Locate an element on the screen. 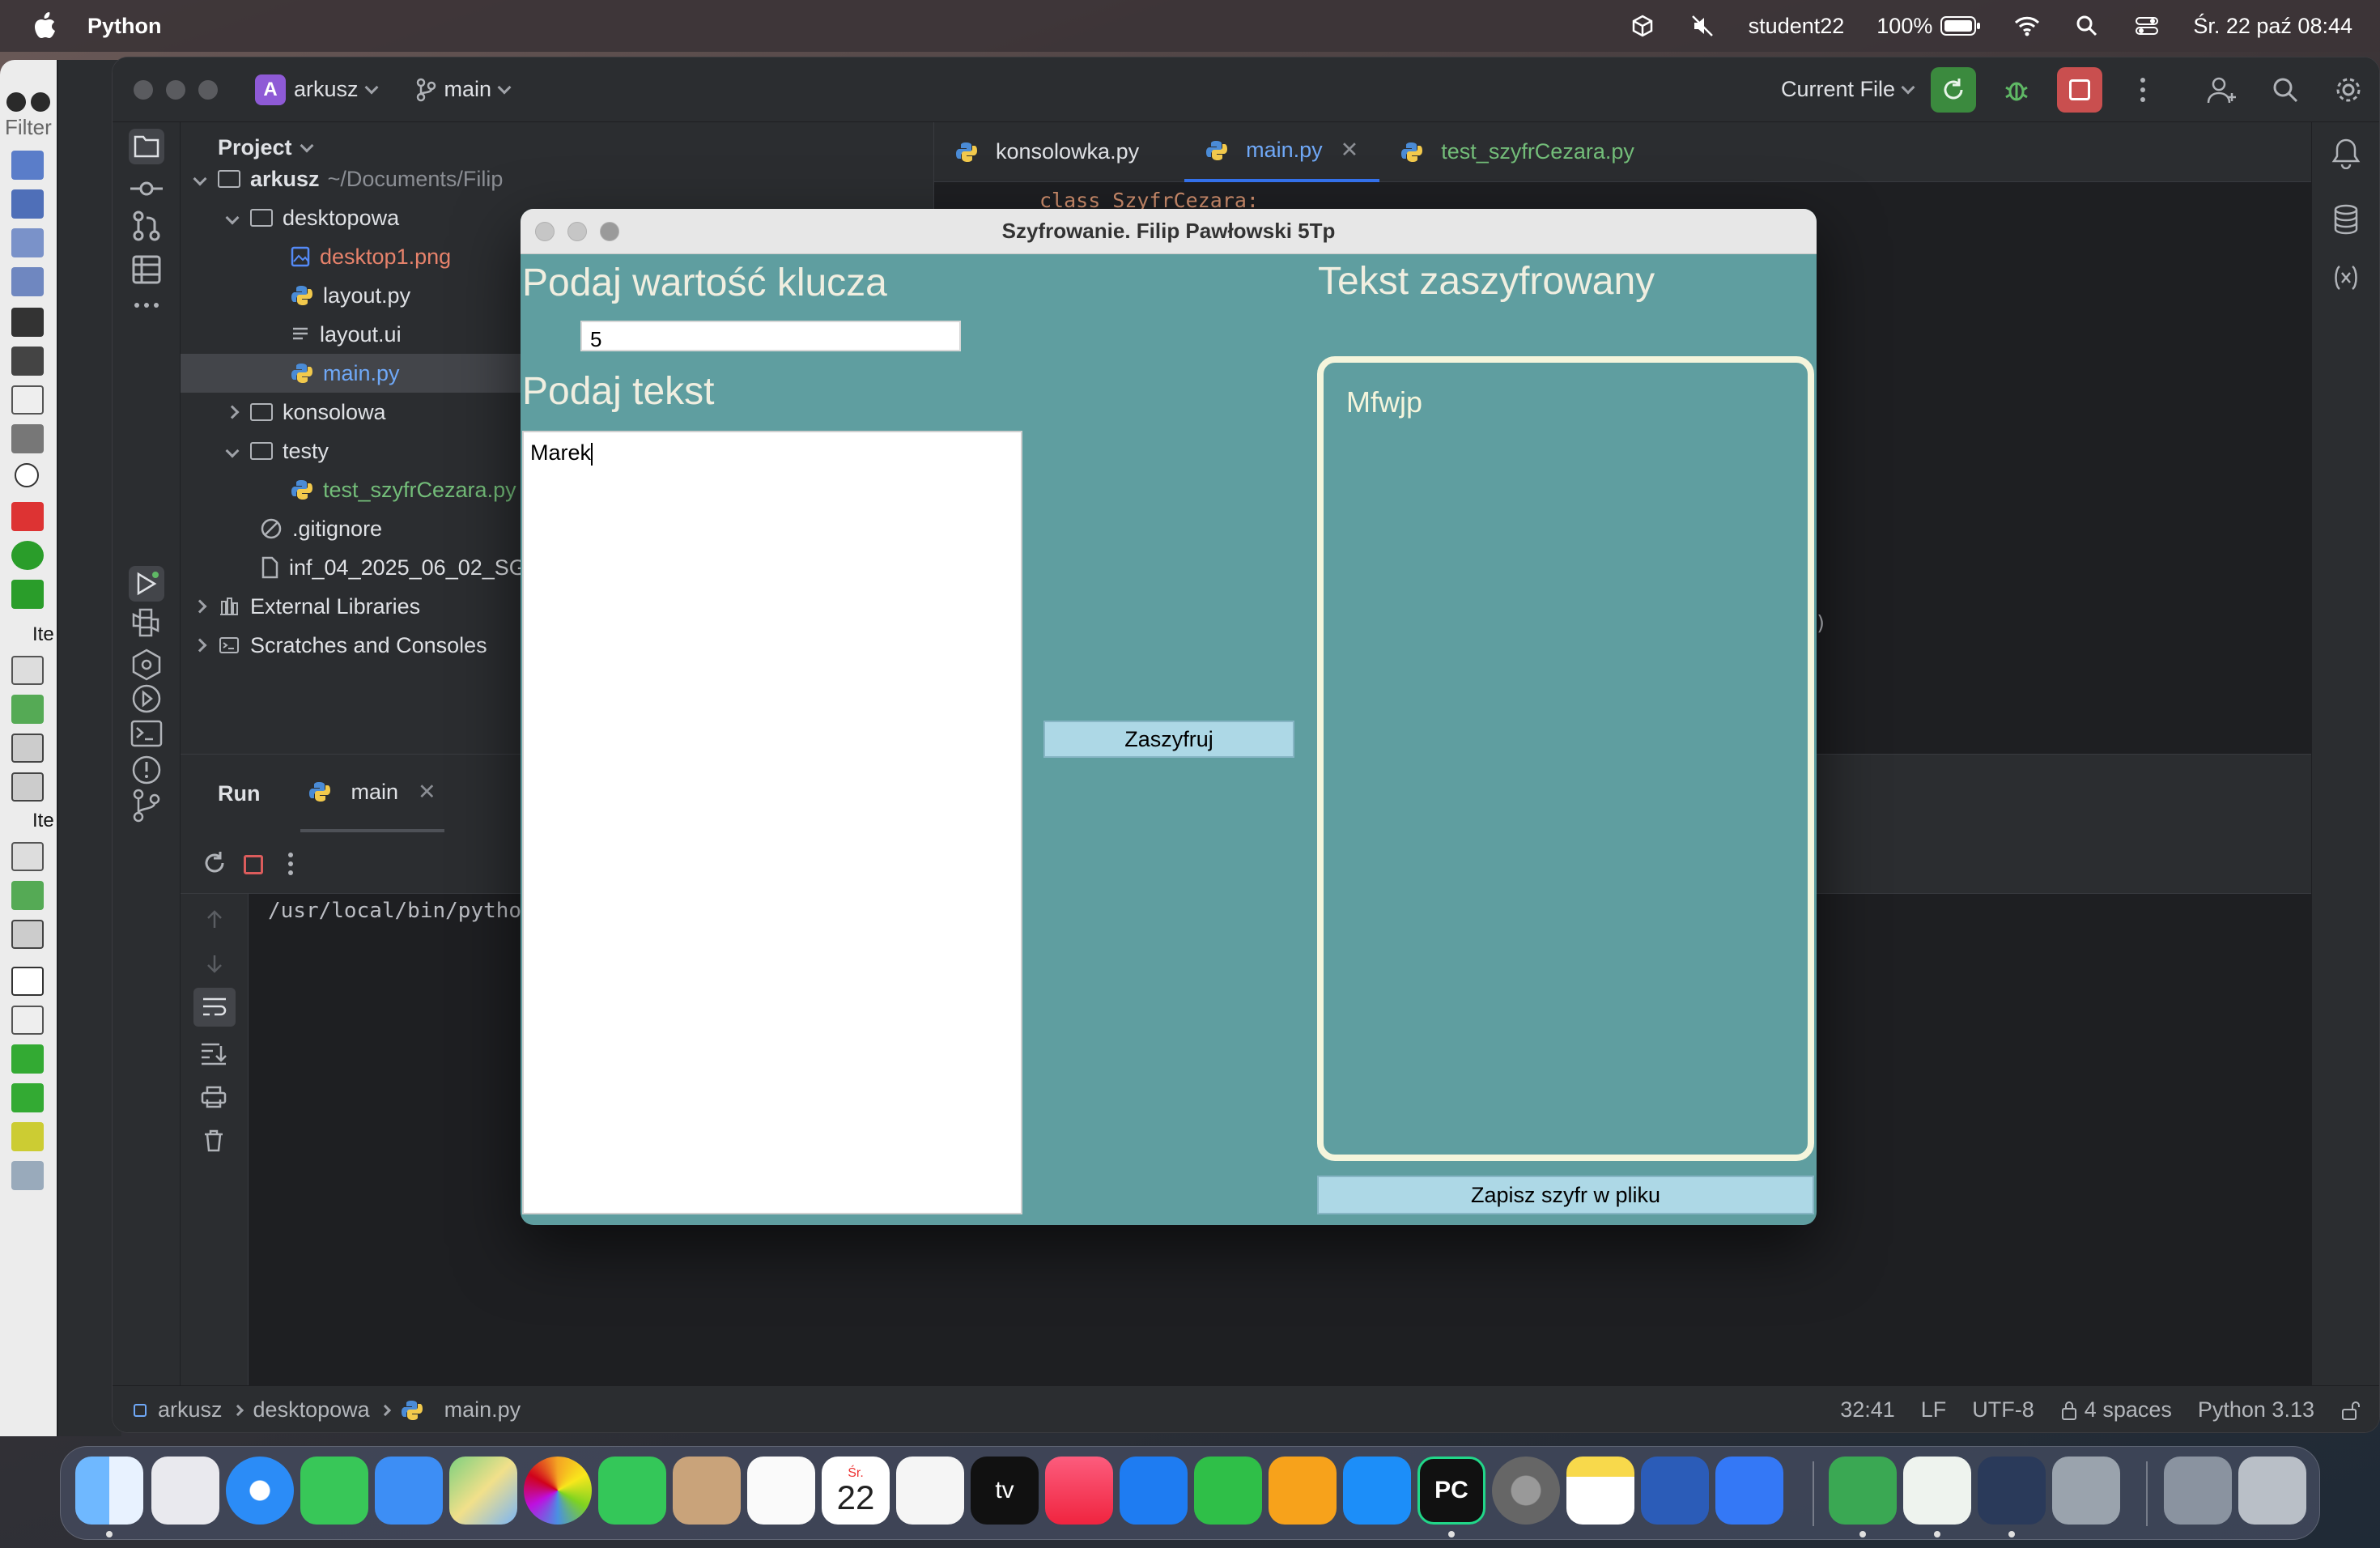 The height and width of the screenshot is (1548, 2380). checkbox-icon is located at coordinates (27, 516).